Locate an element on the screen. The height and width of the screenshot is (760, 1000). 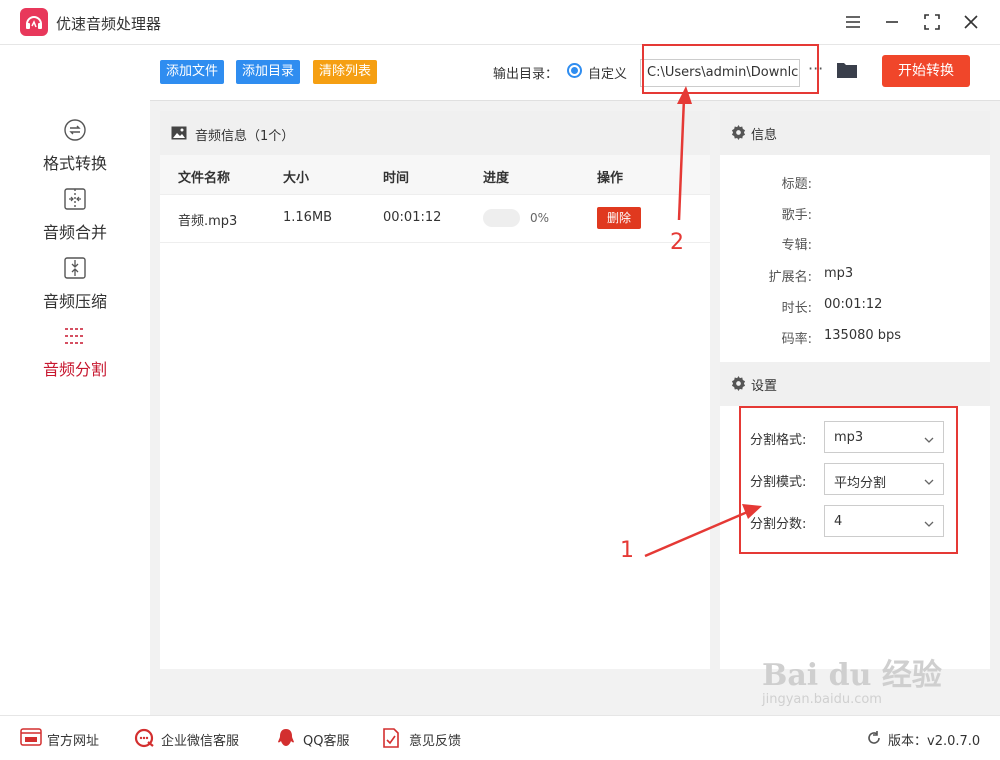
custom-radio is located at coordinates (574, 70).